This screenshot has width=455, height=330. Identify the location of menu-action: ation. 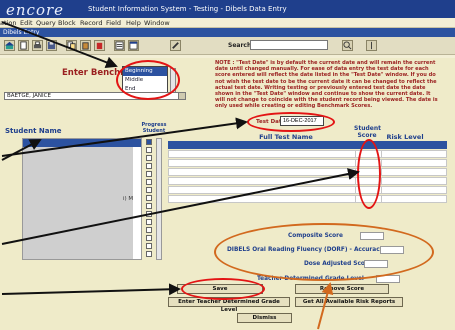
(8, 23).